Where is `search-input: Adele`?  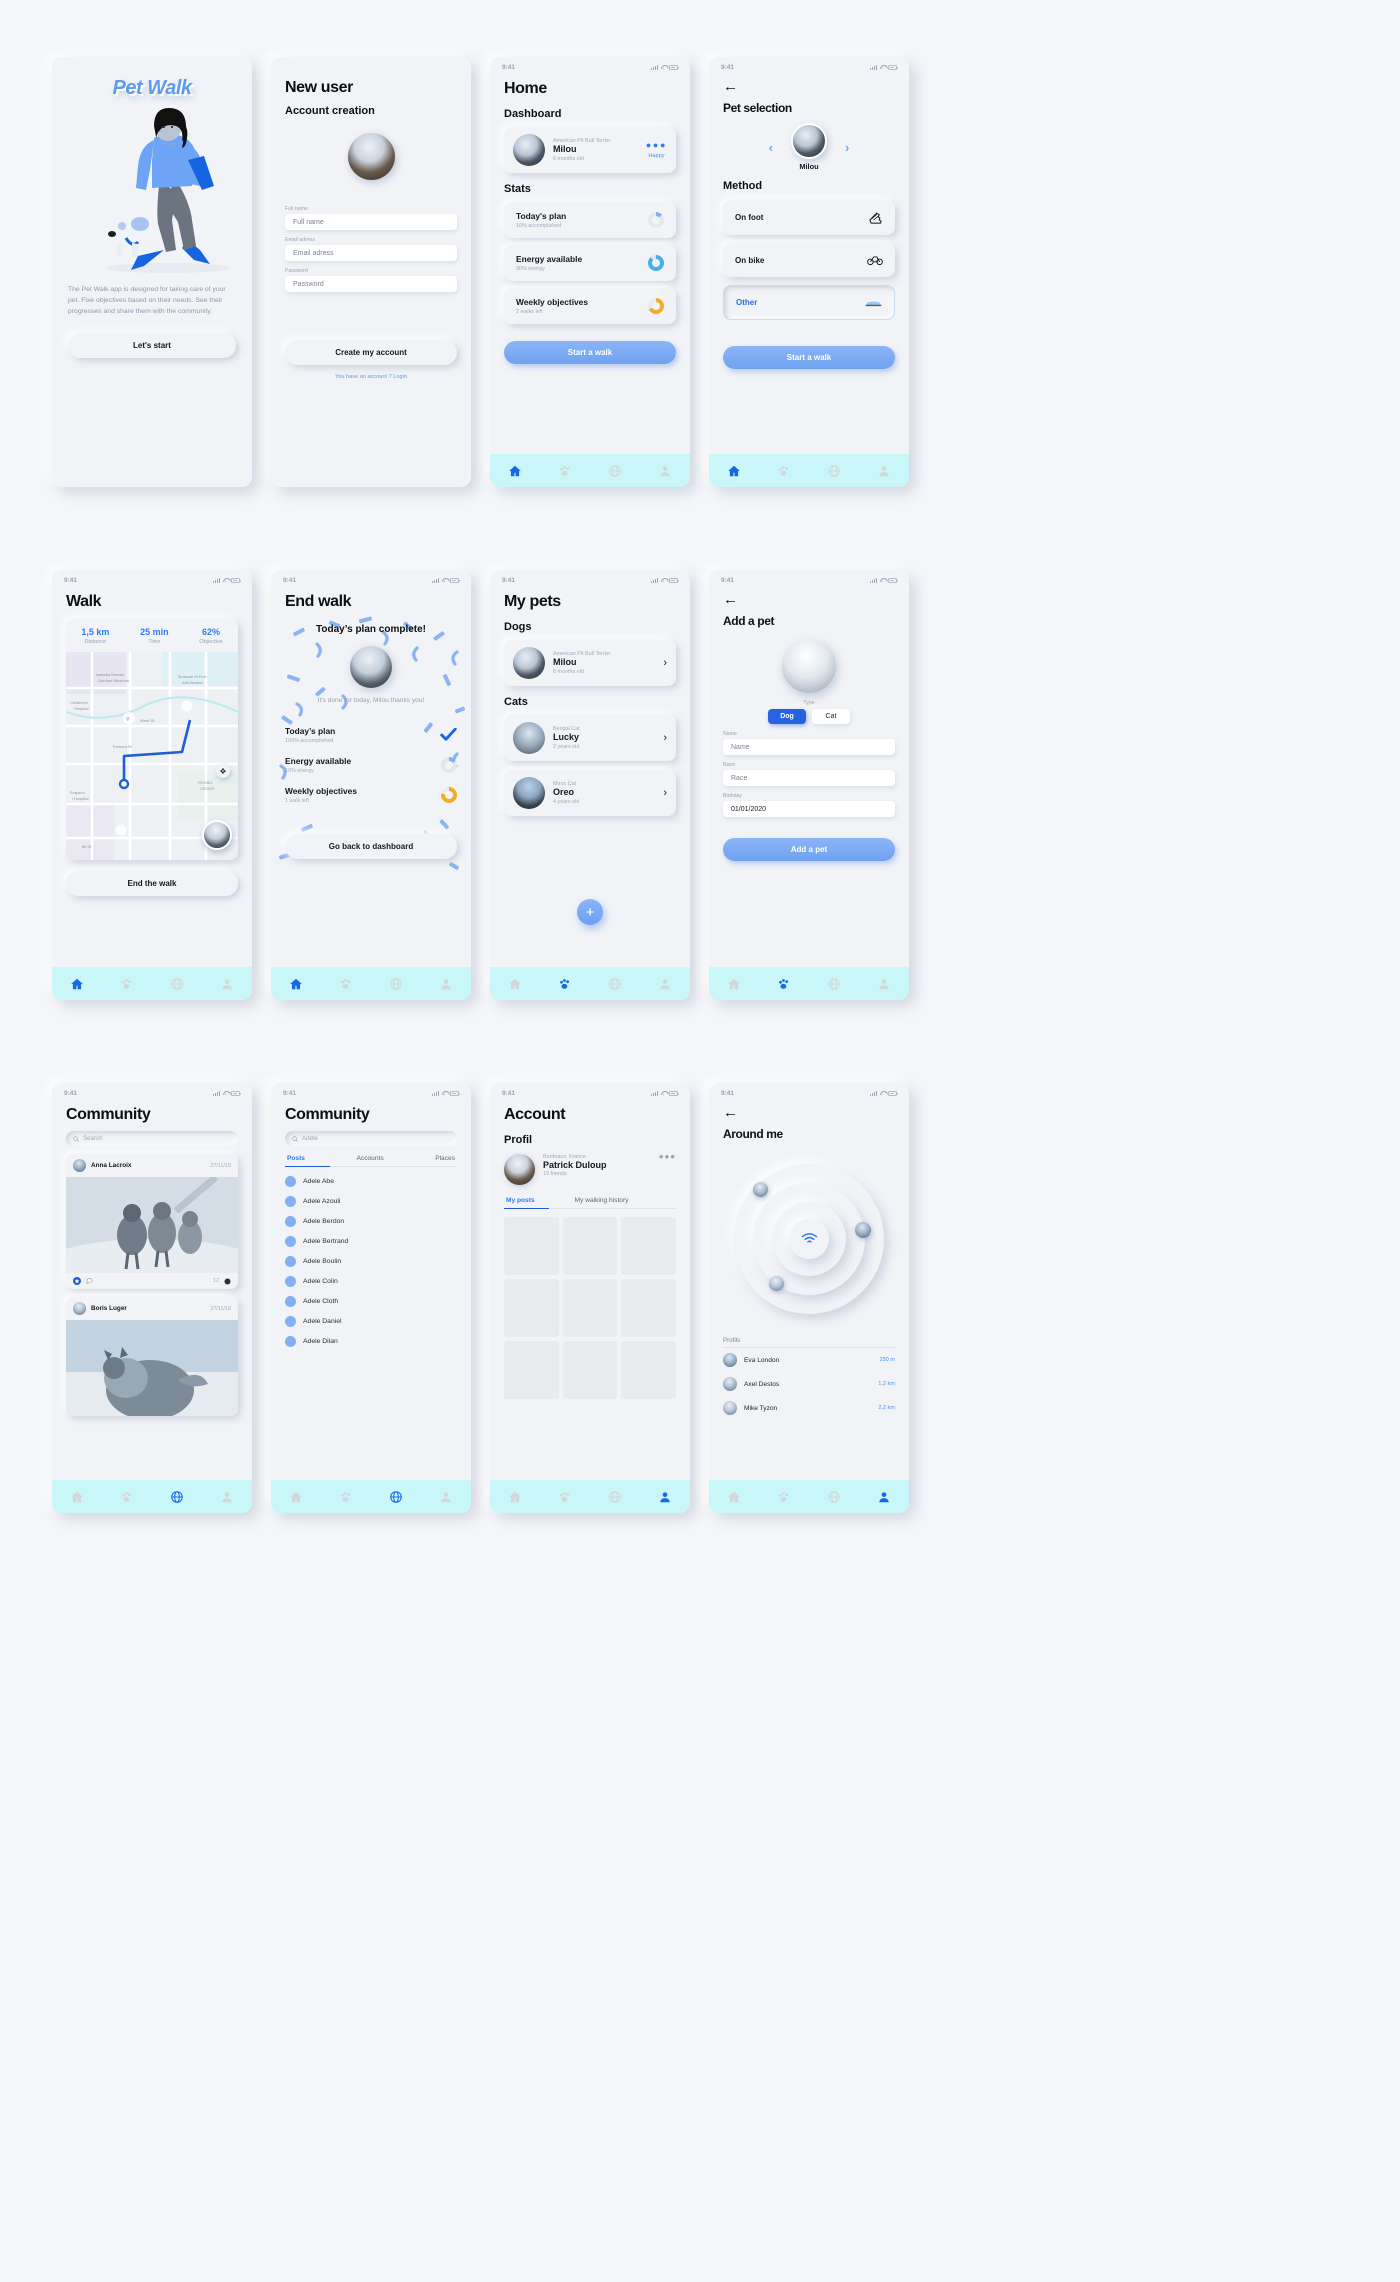
search-input: Adele is located at coordinates (371, 1138).